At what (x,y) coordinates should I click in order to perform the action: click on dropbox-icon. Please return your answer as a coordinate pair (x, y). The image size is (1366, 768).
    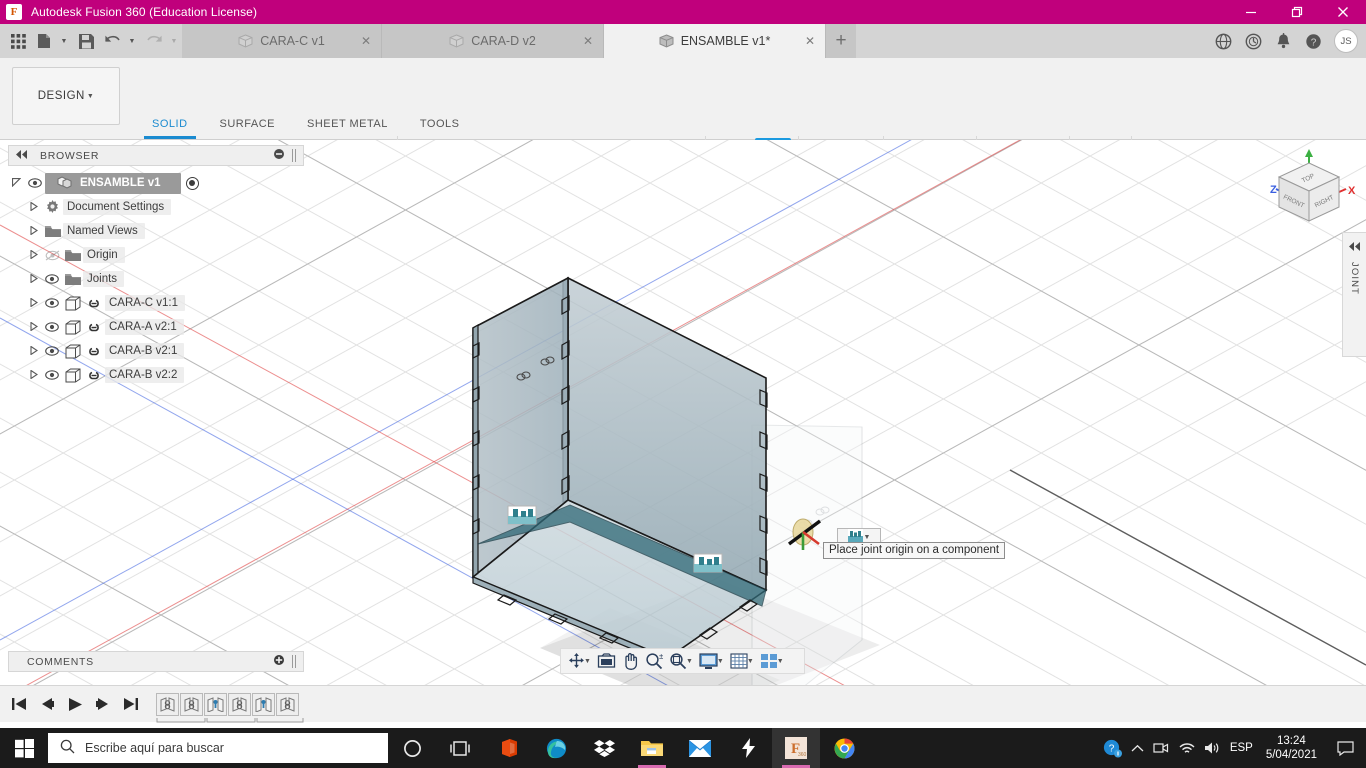
    Looking at the image, I should click on (604, 748).